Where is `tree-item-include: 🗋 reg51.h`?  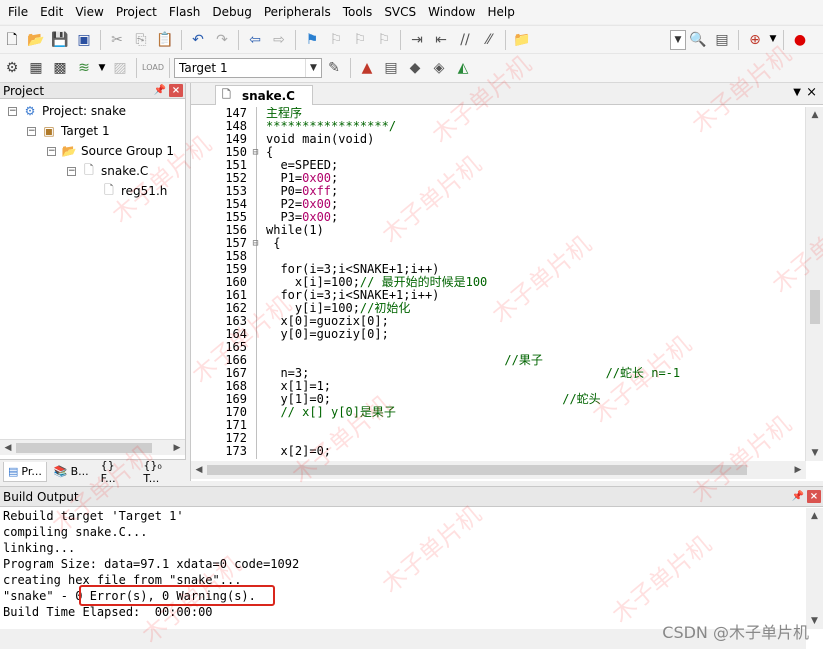 tree-item-include: 🗋 reg51.h is located at coordinates (134, 191).